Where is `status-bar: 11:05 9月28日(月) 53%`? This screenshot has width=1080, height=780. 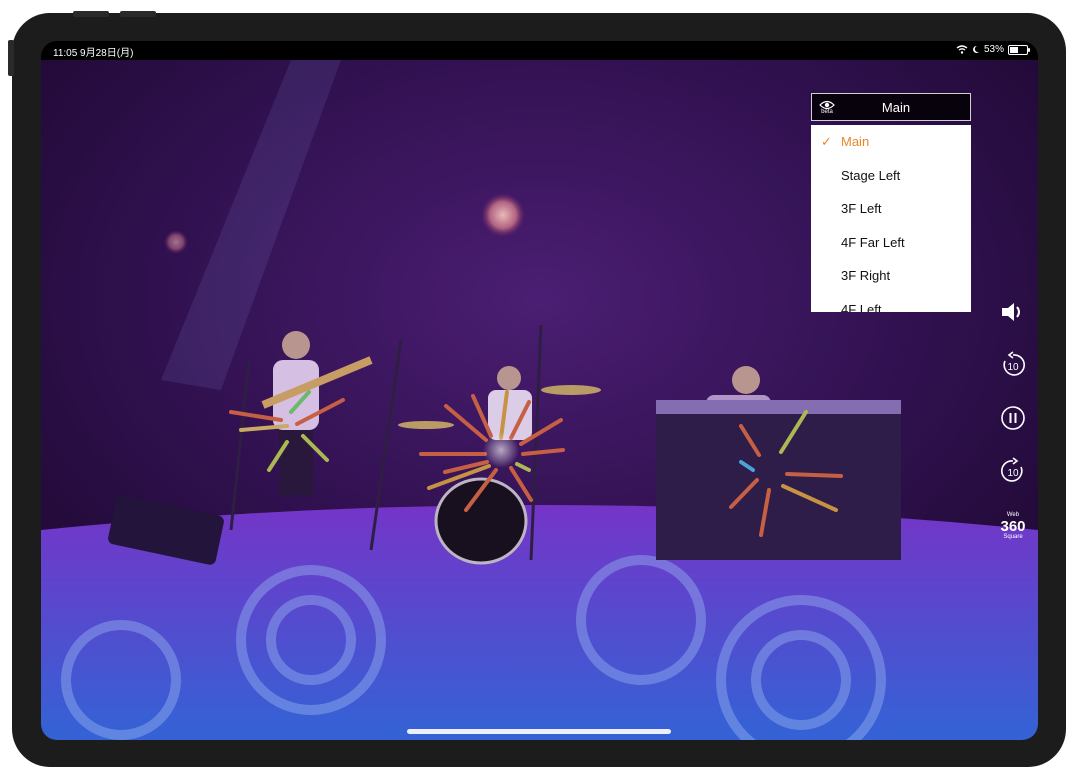 status-bar: 11:05 9月28日(月) 53% is located at coordinates (539, 50).